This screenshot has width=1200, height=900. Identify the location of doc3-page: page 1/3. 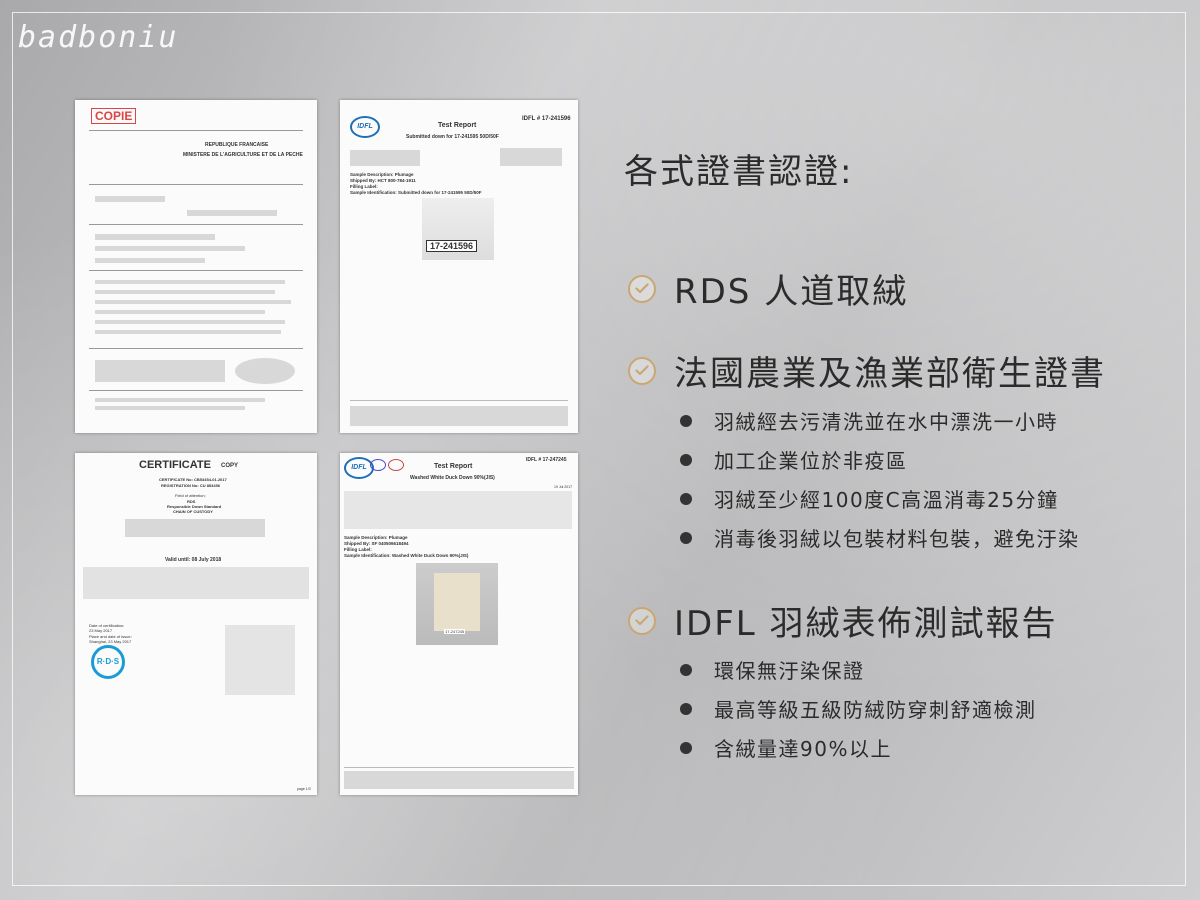
(304, 789).